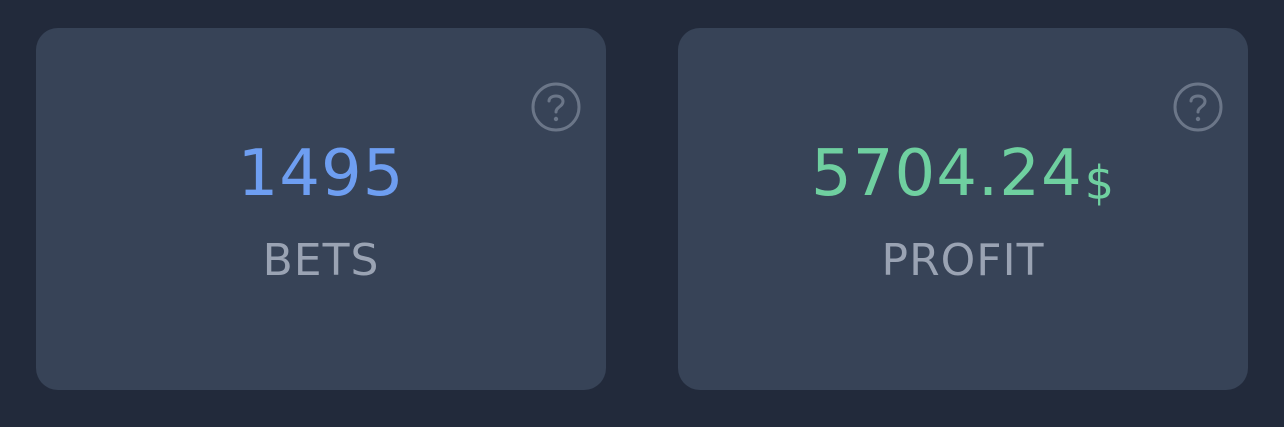 The image size is (1284, 427). Describe the element at coordinates (963, 260) in the screenshot. I see `profit-label: PROFIT` at that location.